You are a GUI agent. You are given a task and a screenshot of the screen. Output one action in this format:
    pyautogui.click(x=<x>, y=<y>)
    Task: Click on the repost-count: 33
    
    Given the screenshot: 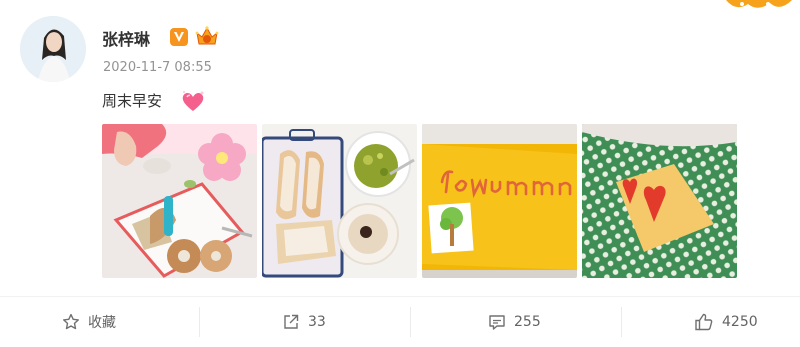 What is the action you would take?
    pyautogui.click(x=317, y=322)
    